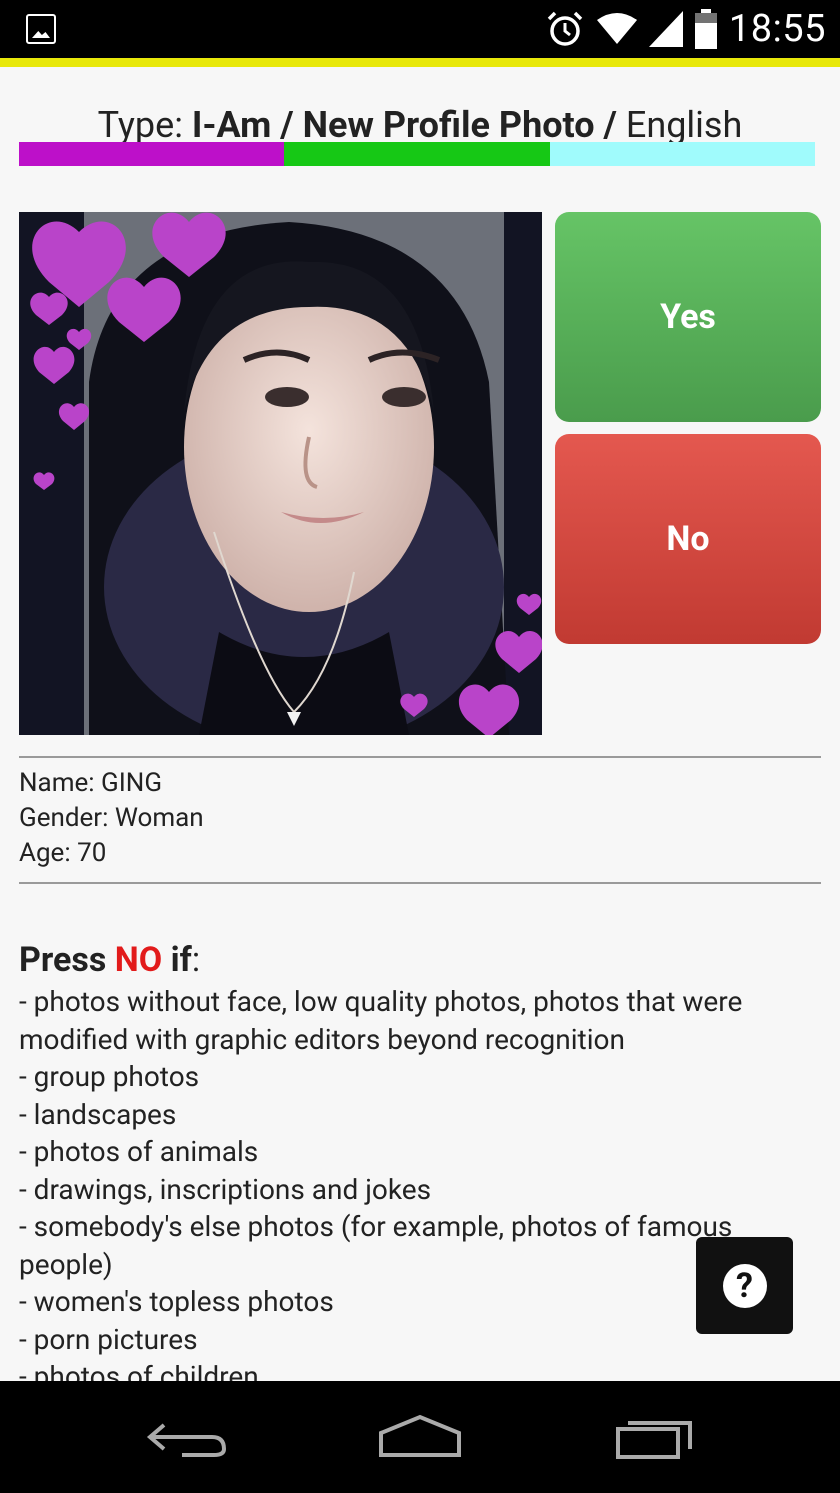 This screenshot has height=1493, width=840. Describe the element at coordinates (616, 28) in the screenshot. I see `wifi-icon` at that location.